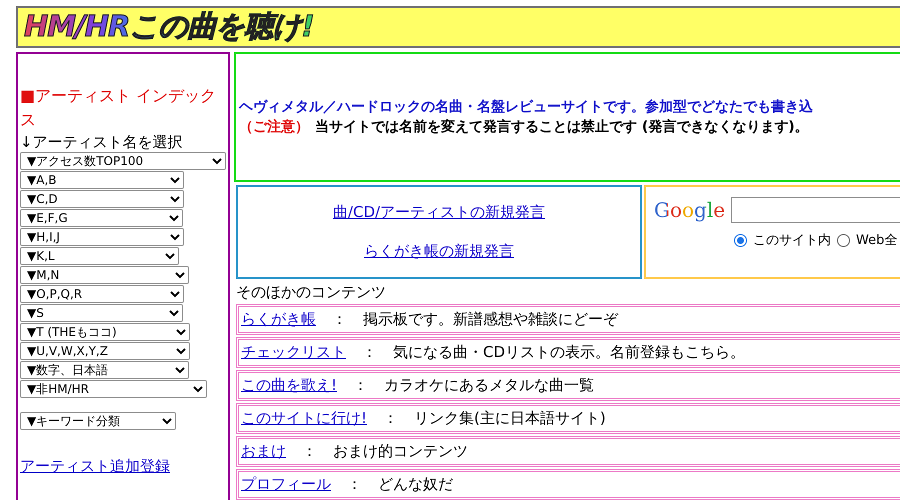  I want to click on scope-label: このサイト内, so click(792, 240).